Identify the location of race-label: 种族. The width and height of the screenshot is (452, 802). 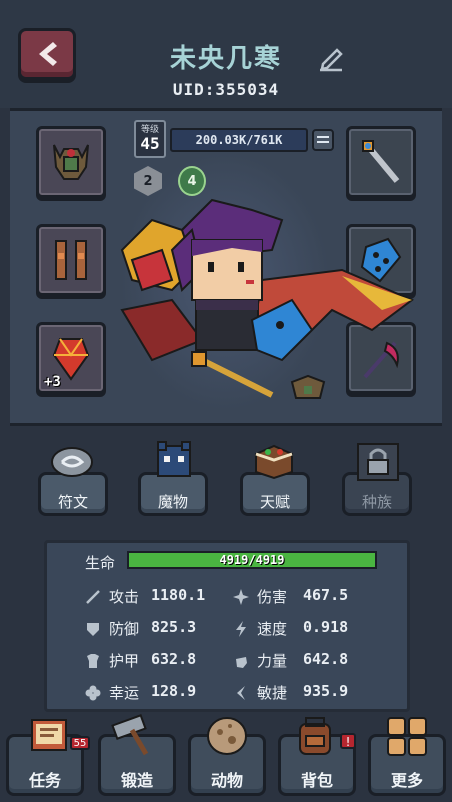
(376, 502).